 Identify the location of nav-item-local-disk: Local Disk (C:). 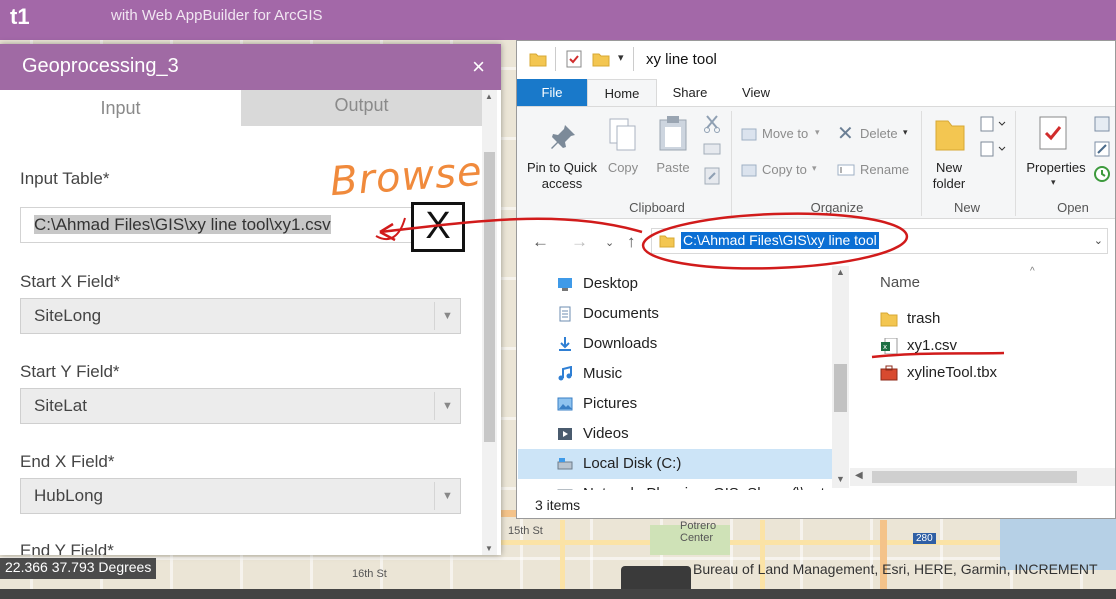
(675, 464).